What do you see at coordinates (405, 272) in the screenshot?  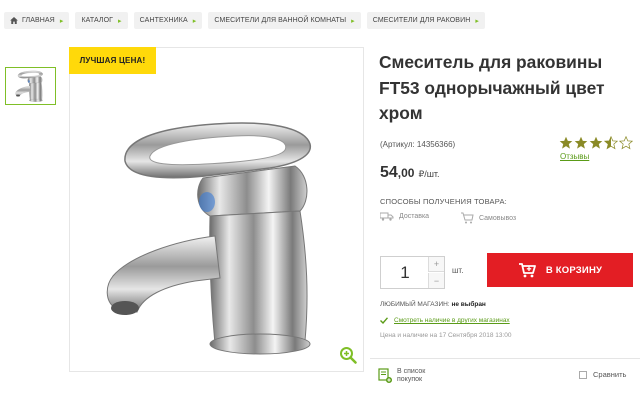 I see `quantity-input` at bounding box center [405, 272].